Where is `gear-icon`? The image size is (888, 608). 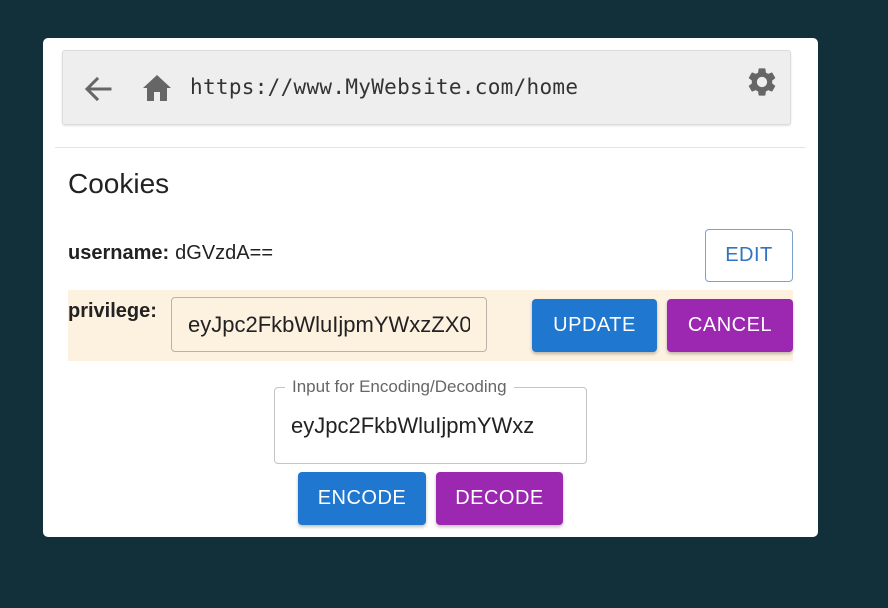 gear-icon is located at coordinates (762, 82).